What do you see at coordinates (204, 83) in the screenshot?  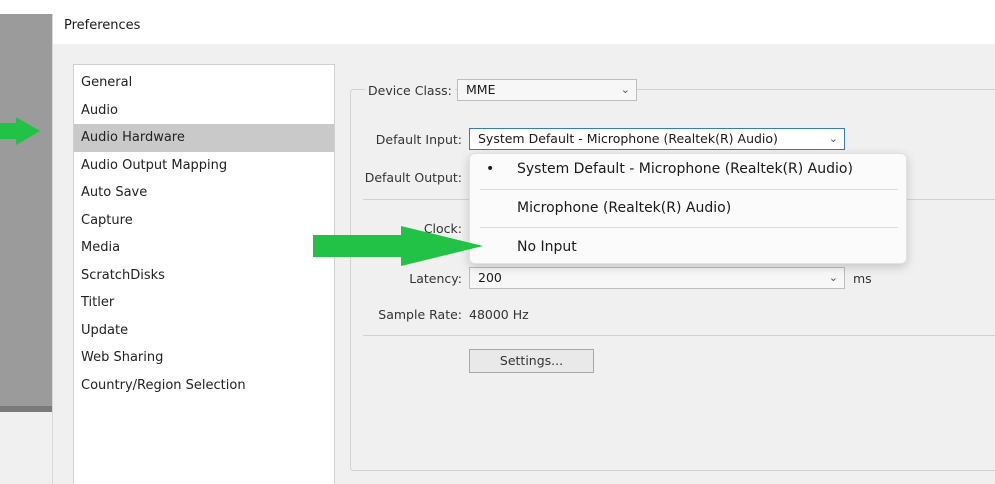 I see `category-general: General` at bounding box center [204, 83].